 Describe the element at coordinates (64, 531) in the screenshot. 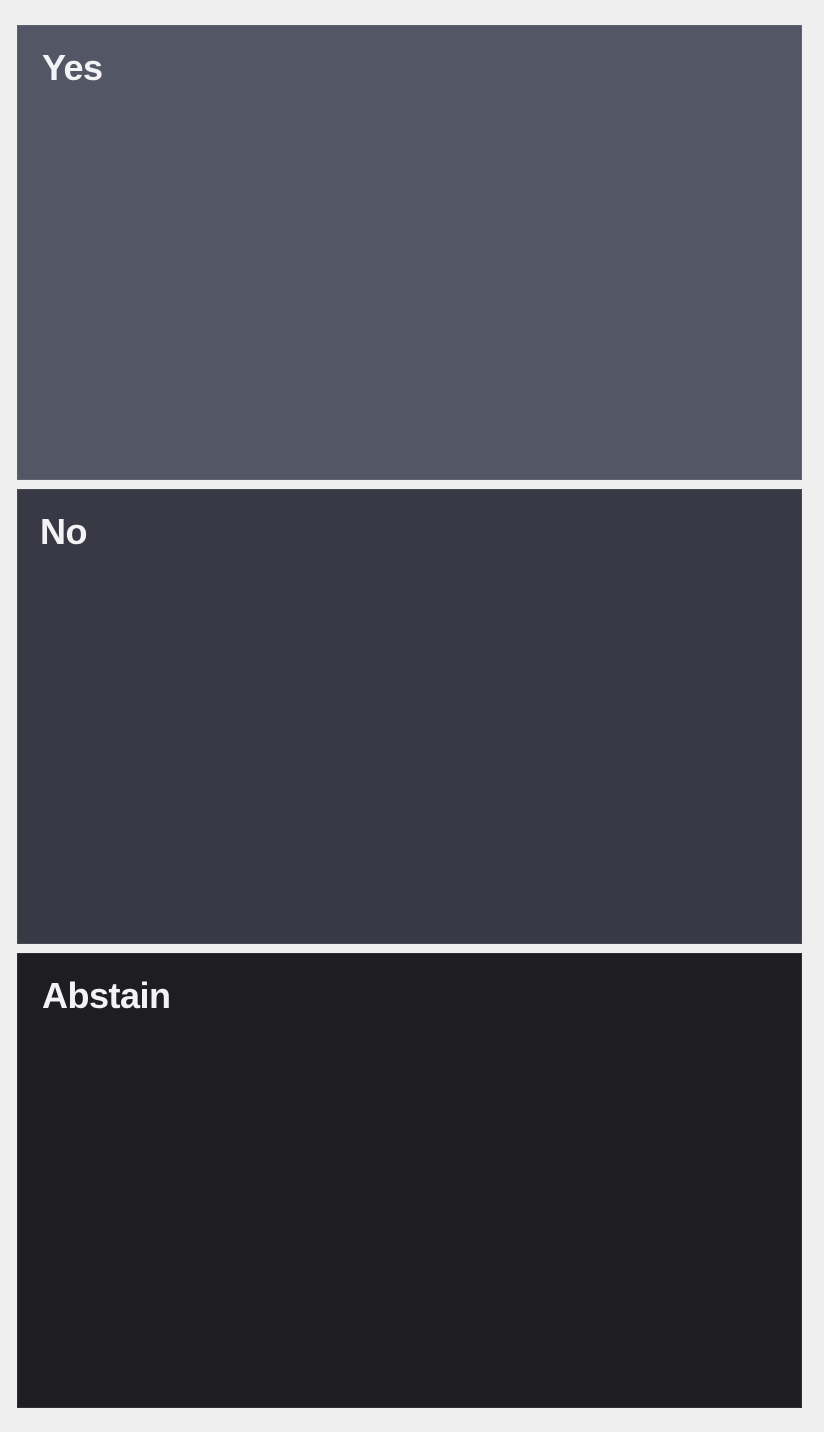

I see `no-option-label: No` at that location.